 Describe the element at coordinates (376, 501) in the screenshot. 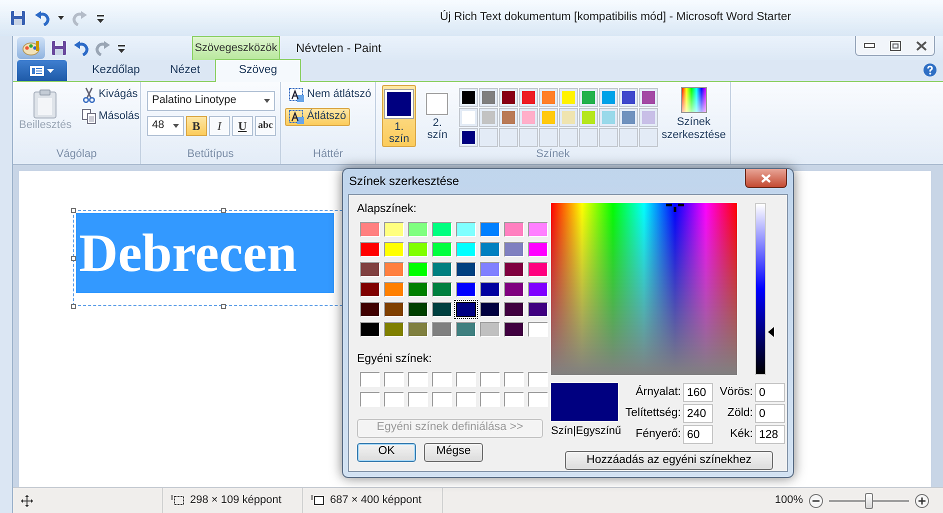

I see `canvas-size: 687 × 400 képpont` at that location.